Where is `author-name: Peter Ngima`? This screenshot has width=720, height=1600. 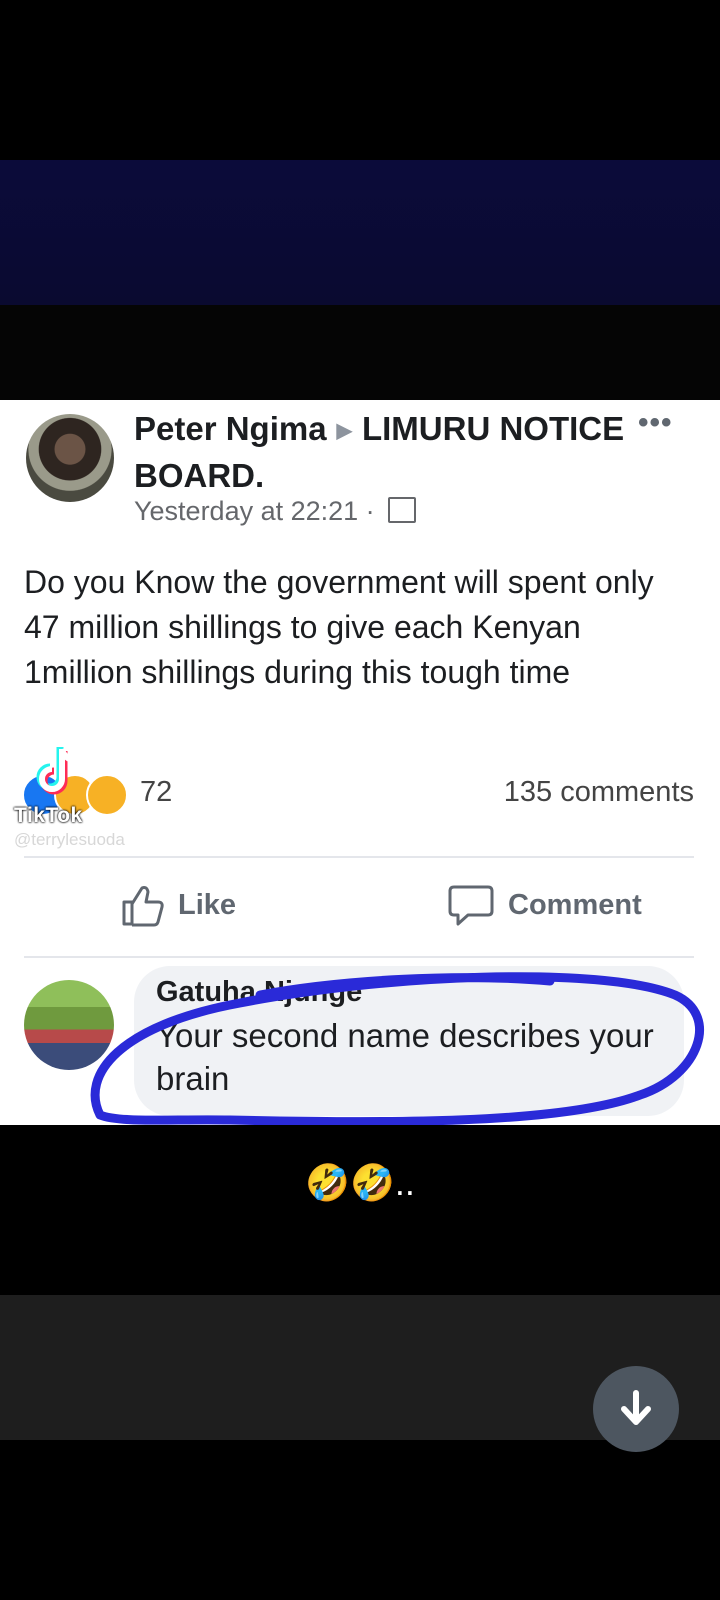 author-name: Peter Ngima is located at coordinates (230, 428).